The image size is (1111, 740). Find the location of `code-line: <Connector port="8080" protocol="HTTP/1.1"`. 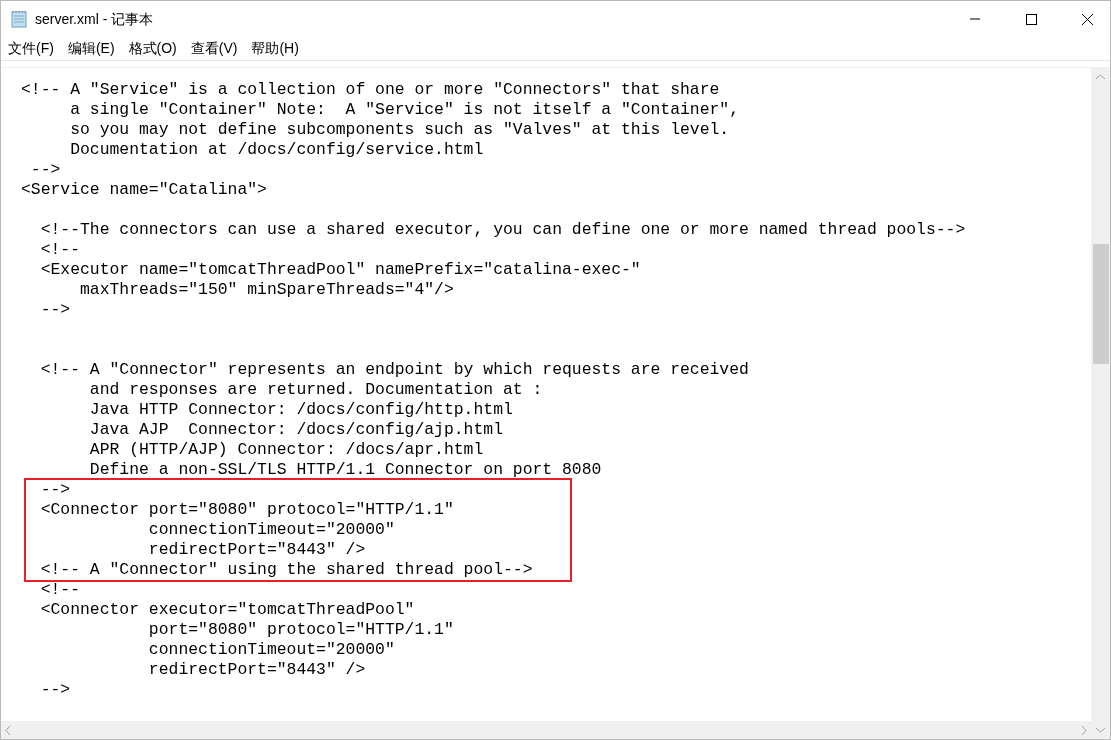

code-line: <Connector port="8080" protocol="HTTP/1.1" is located at coordinates (247, 510).